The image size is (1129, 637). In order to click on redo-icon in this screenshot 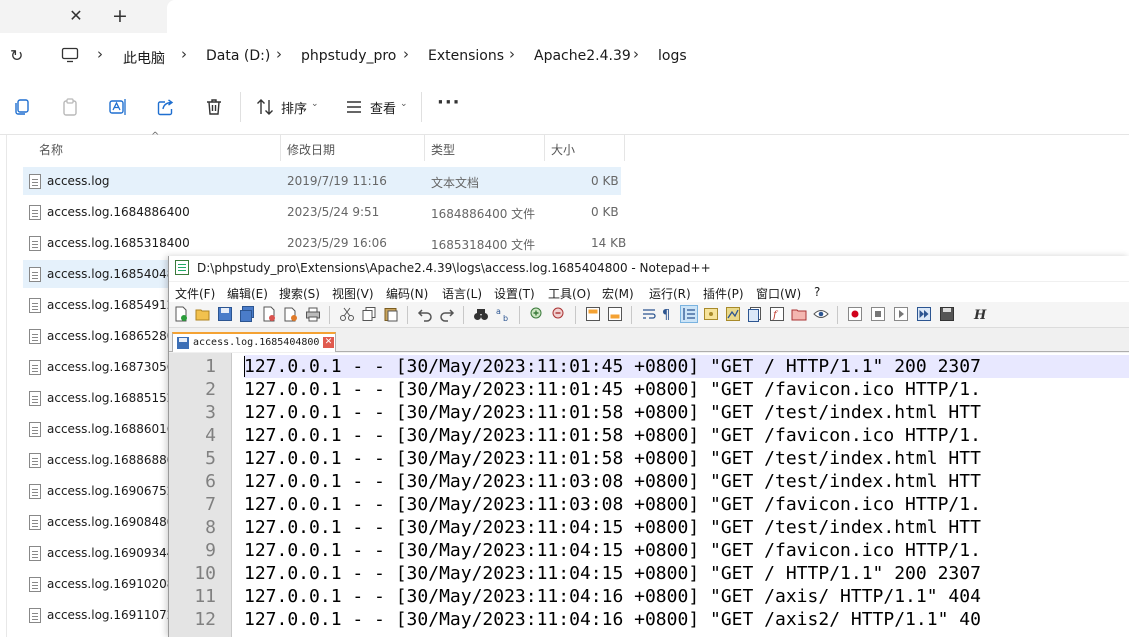, I will do `click(447, 314)`.